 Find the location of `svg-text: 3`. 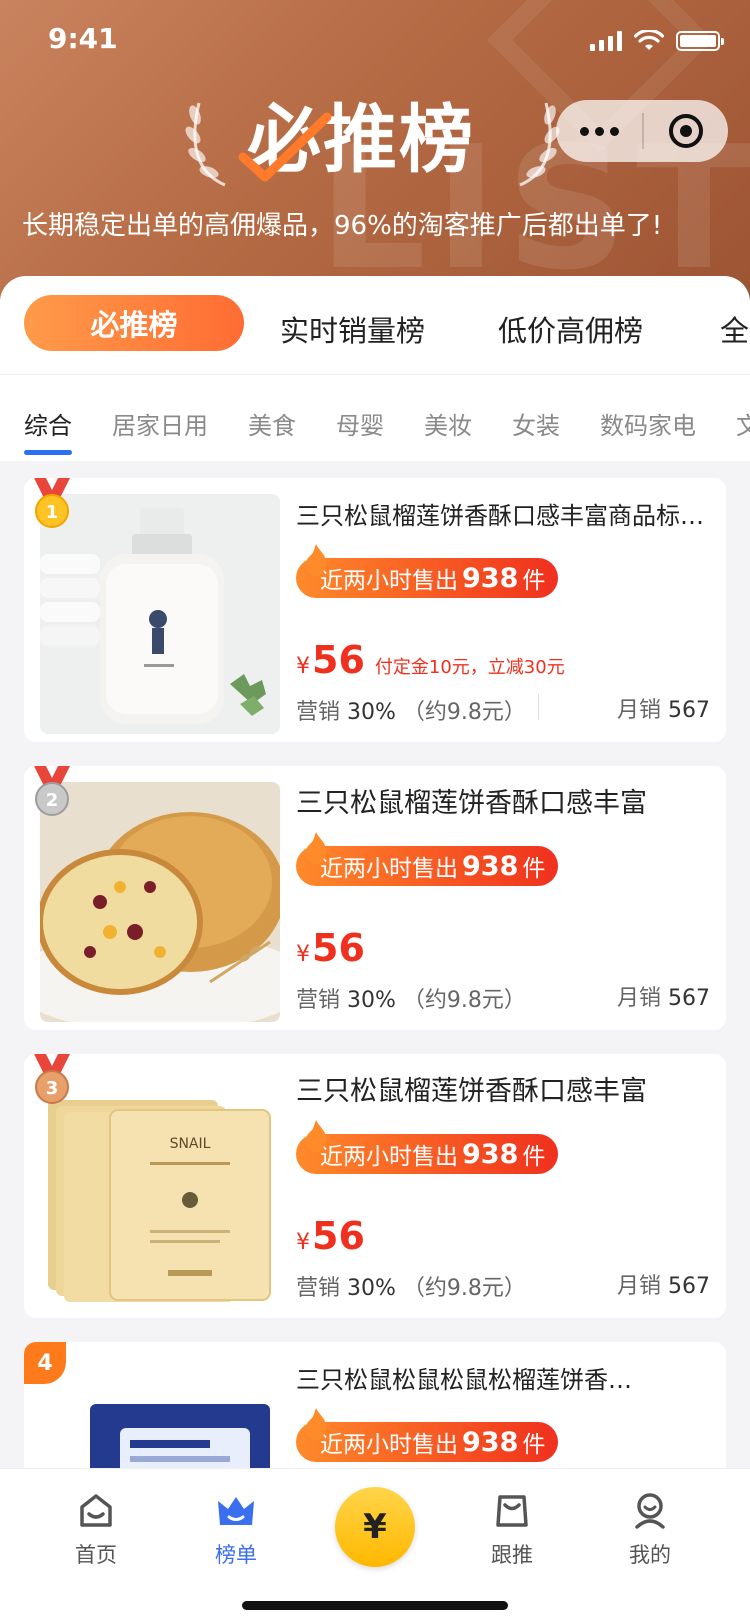

svg-text: 3 is located at coordinates (52, 1088).